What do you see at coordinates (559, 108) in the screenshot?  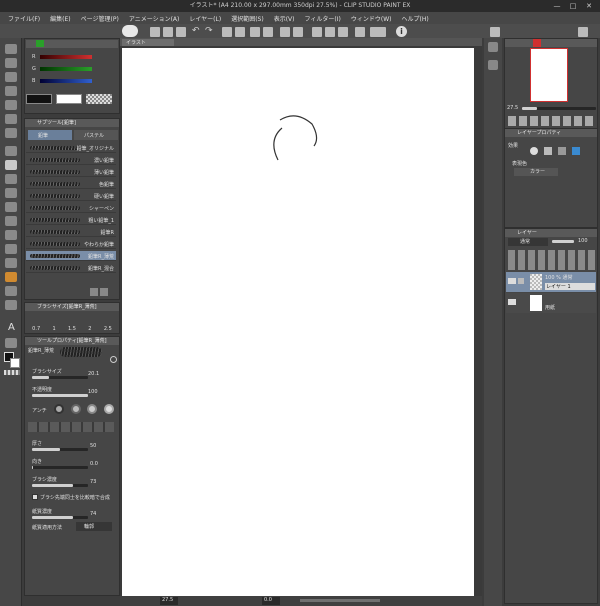 I see `navigator-zoom-slider` at bounding box center [559, 108].